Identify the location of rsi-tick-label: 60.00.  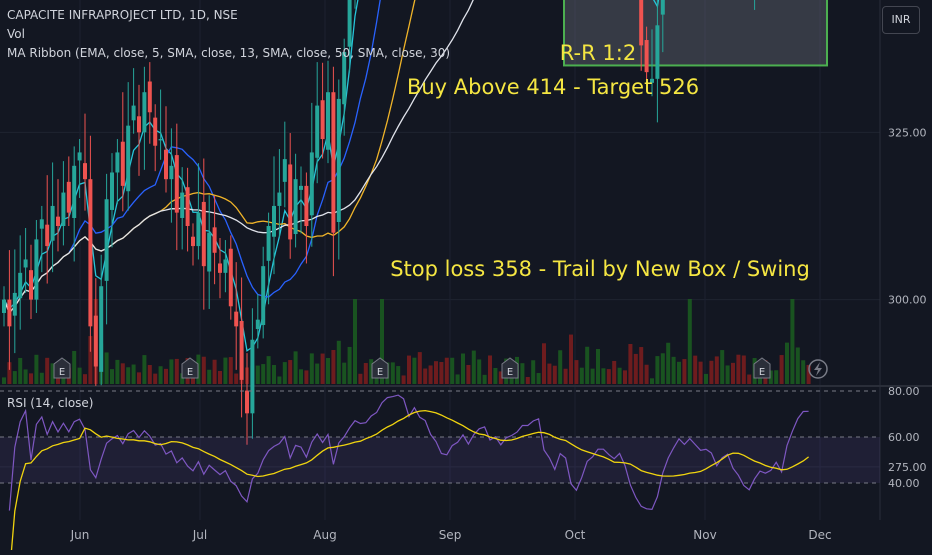
(904, 437).